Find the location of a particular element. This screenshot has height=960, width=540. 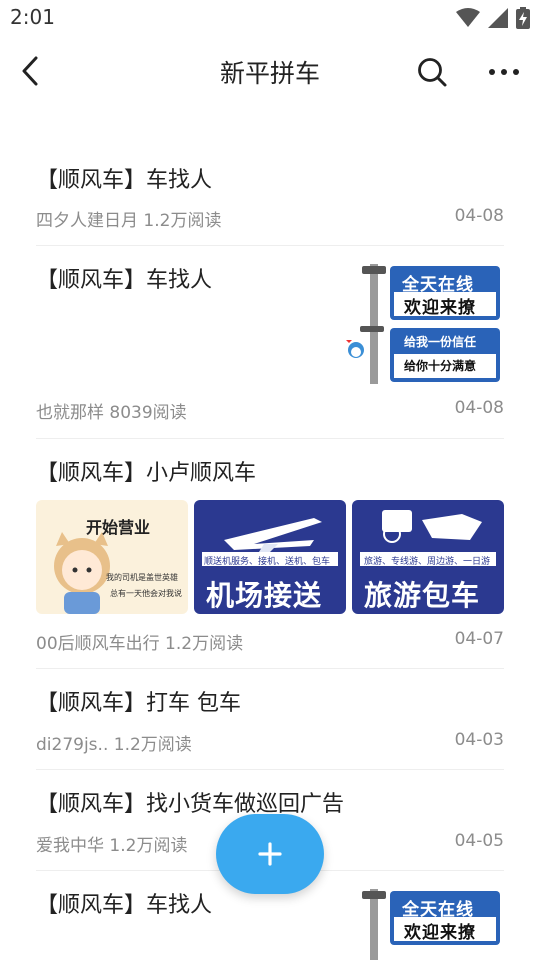

page-title: 新平拼车 is located at coordinates (269, 73).